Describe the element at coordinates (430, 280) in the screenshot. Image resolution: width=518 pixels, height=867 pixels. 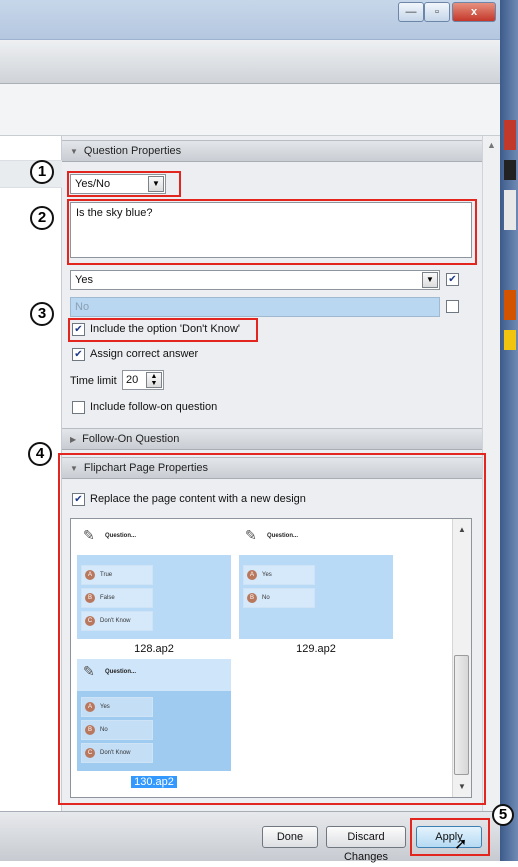
I see `chevron-down-icon: ▼` at that location.